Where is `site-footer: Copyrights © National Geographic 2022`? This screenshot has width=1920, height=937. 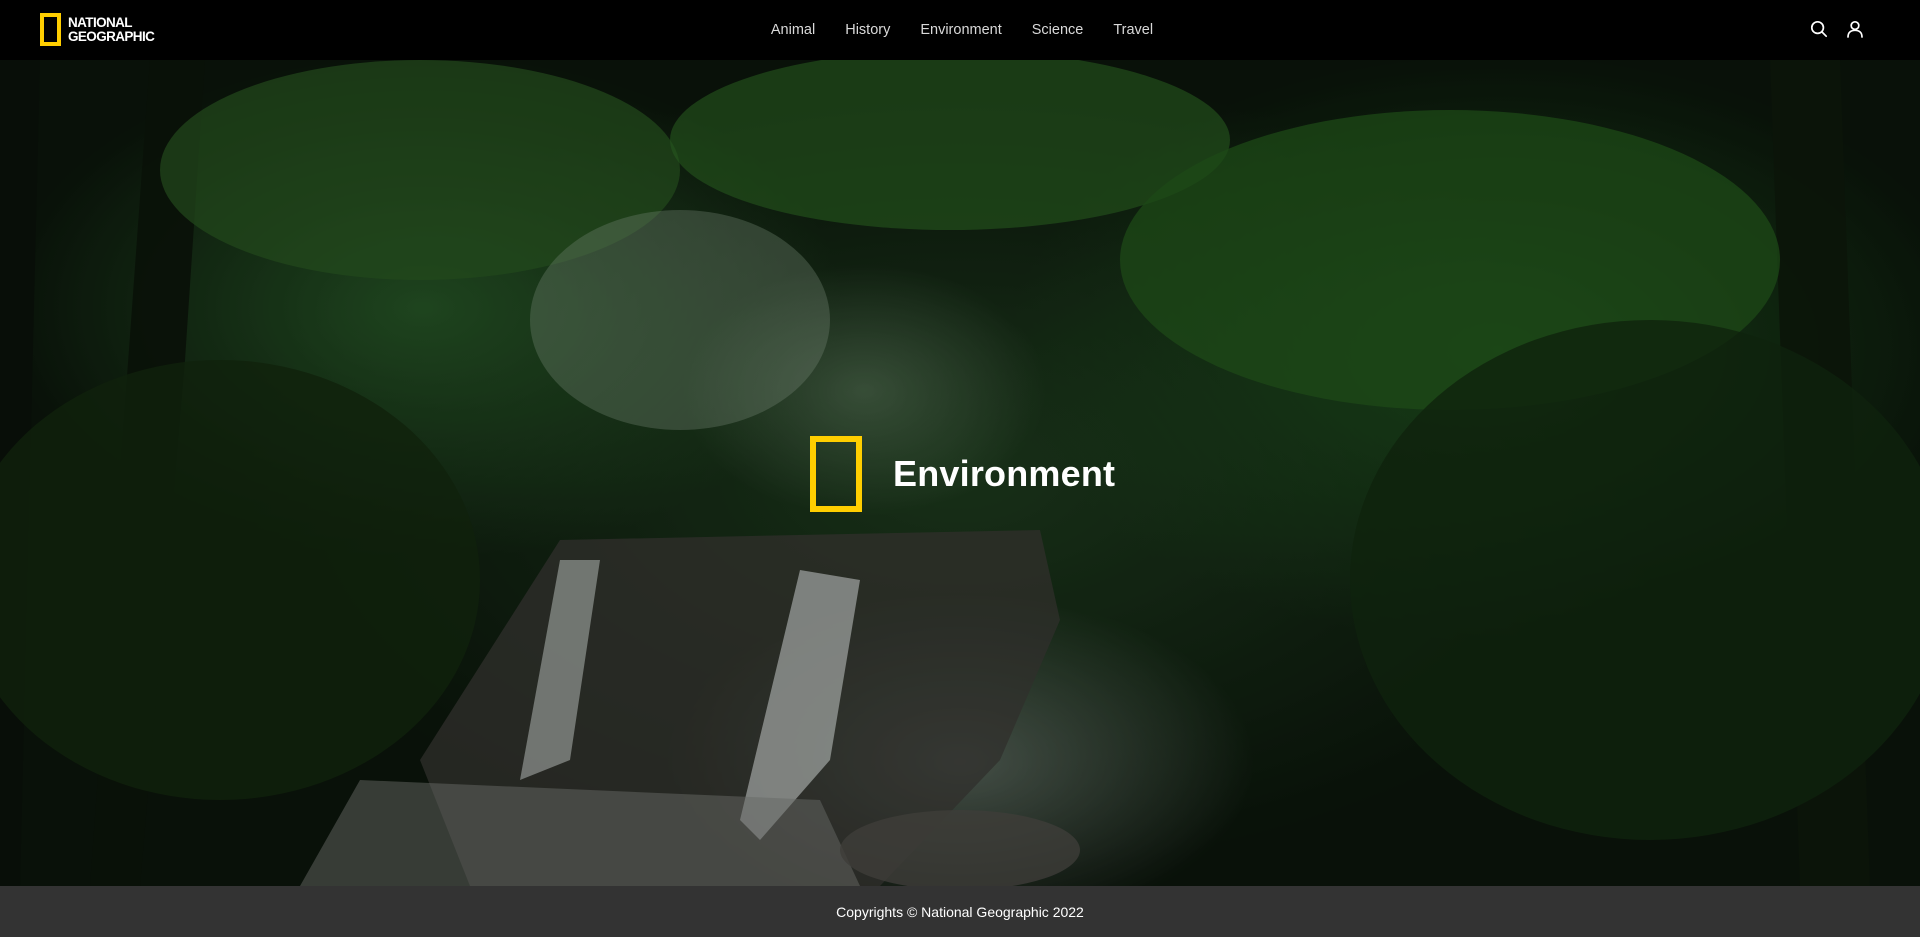 site-footer: Copyrights © National Geographic 2022 is located at coordinates (960, 911).